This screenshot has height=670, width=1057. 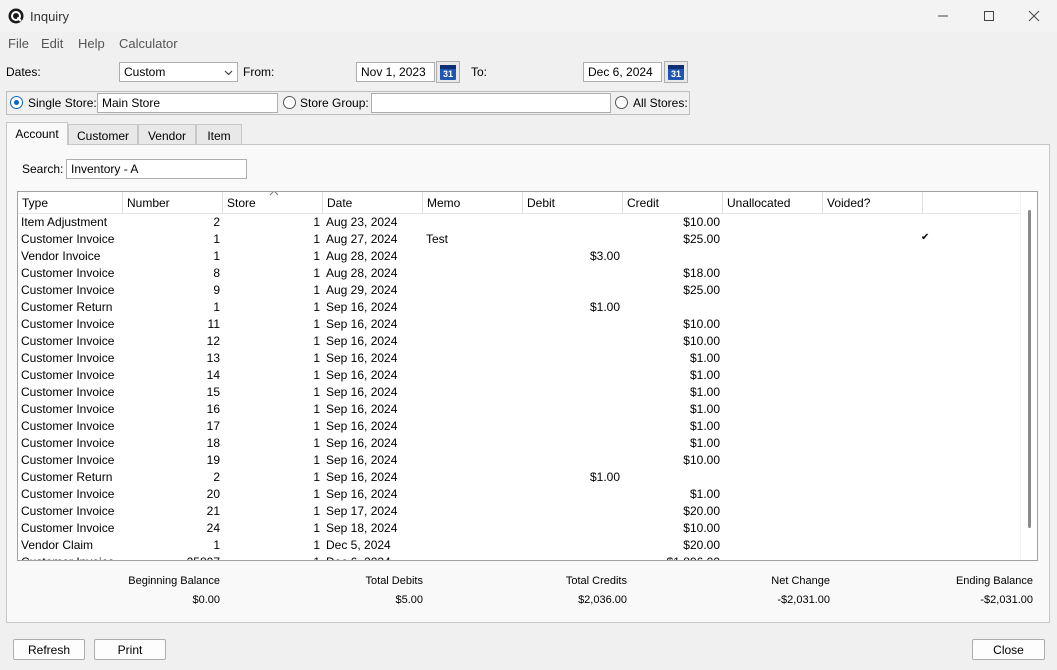 I want to click on scrollbar-thumb, so click(x=1029, y=369).